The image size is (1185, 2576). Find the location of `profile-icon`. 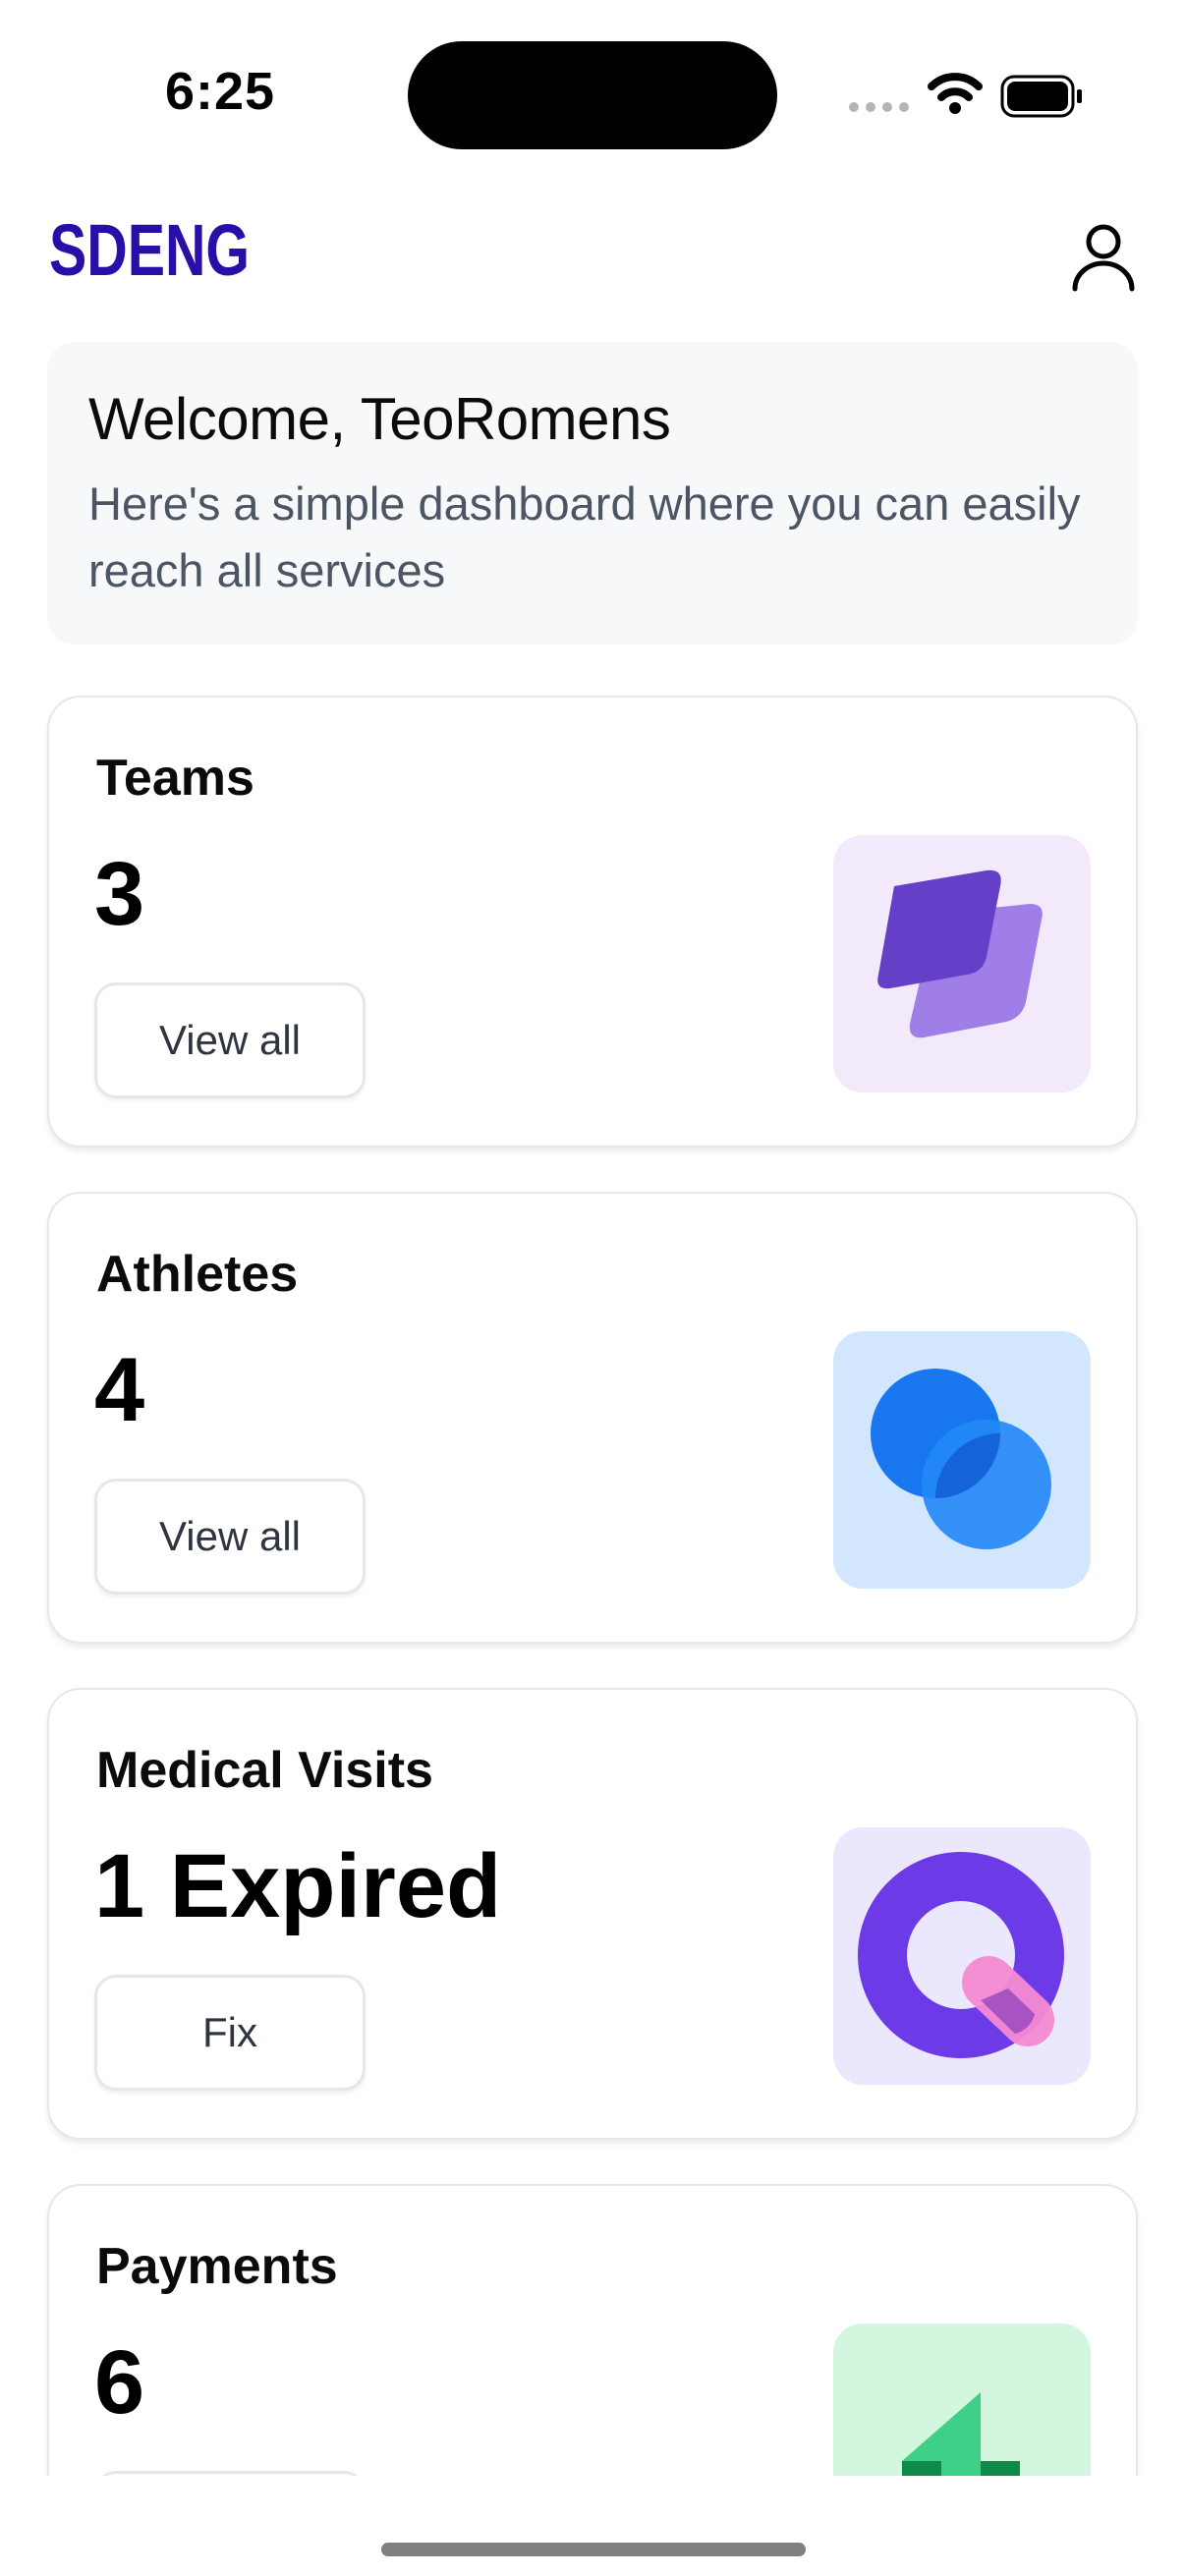

profile-icon is located at coordinates (1104, 257).